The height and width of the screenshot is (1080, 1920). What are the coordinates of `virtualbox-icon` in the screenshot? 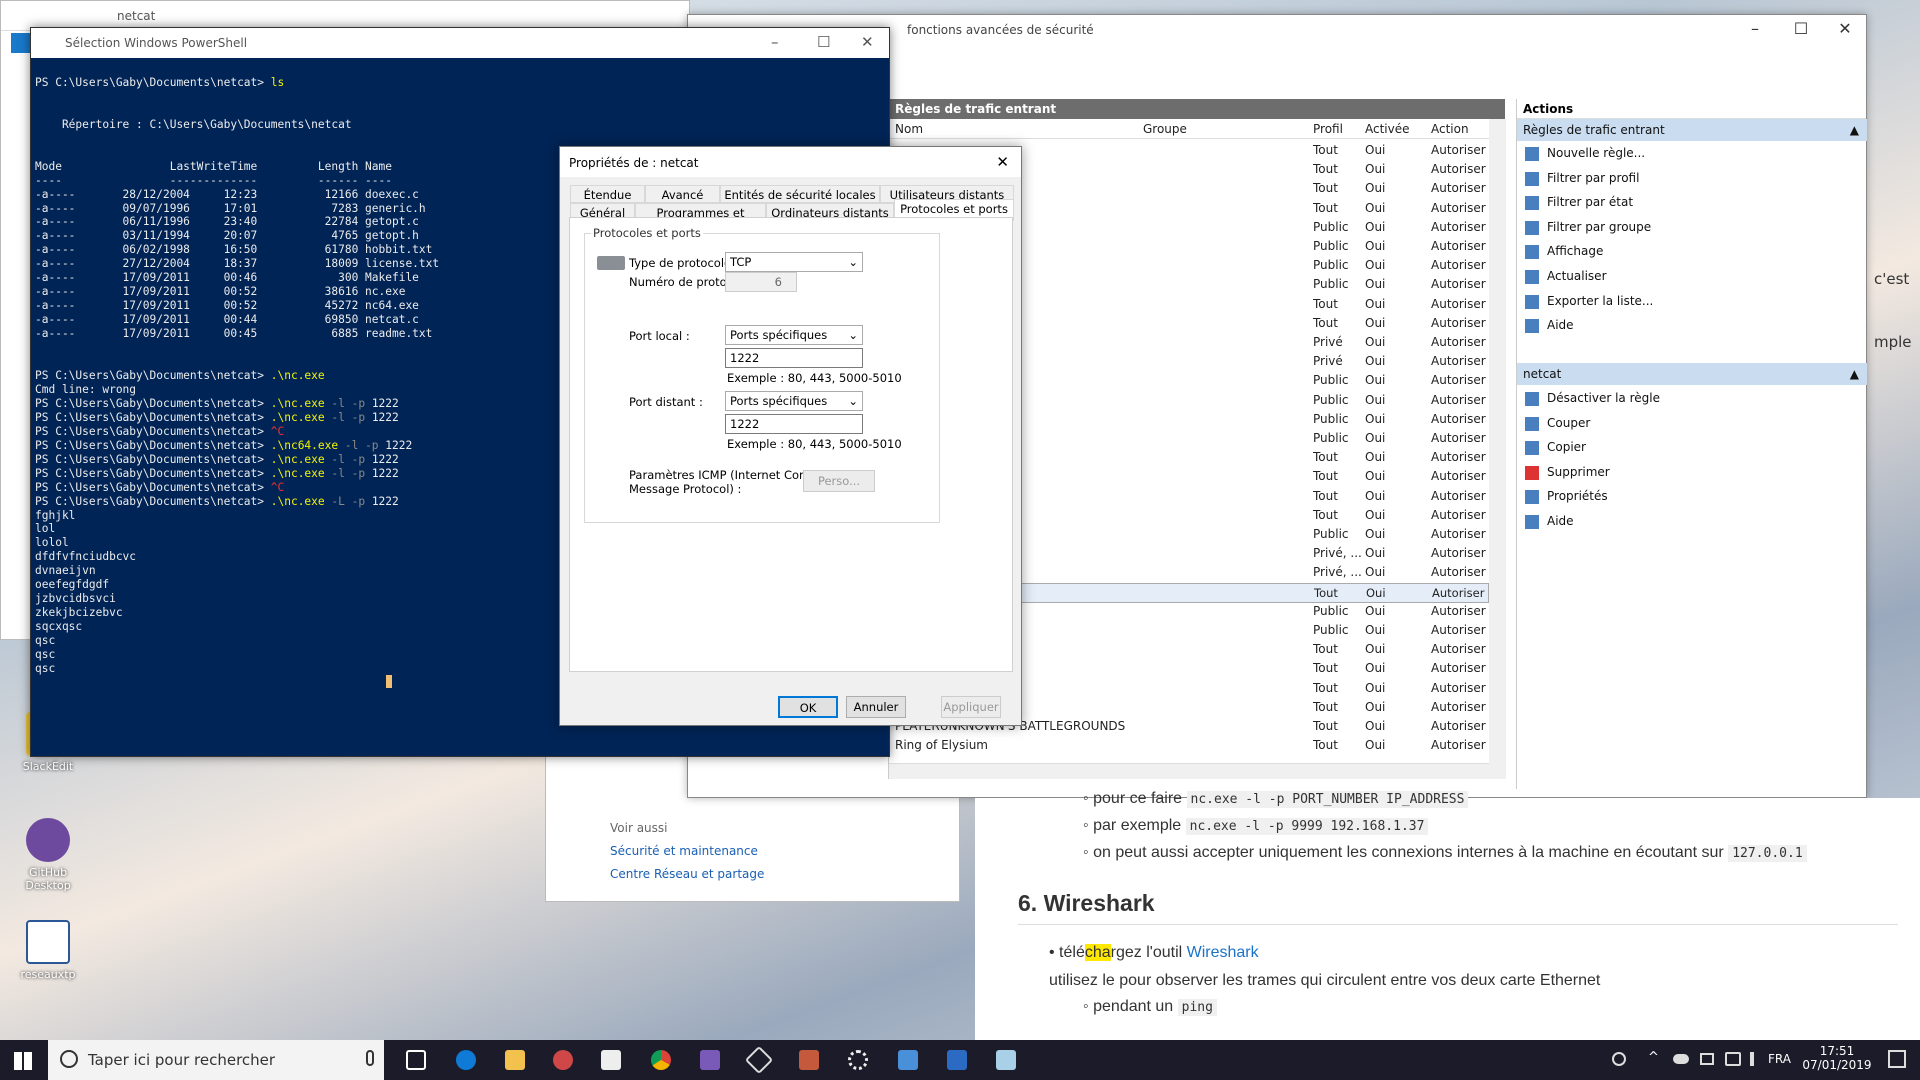 It's located at (759, 1060).